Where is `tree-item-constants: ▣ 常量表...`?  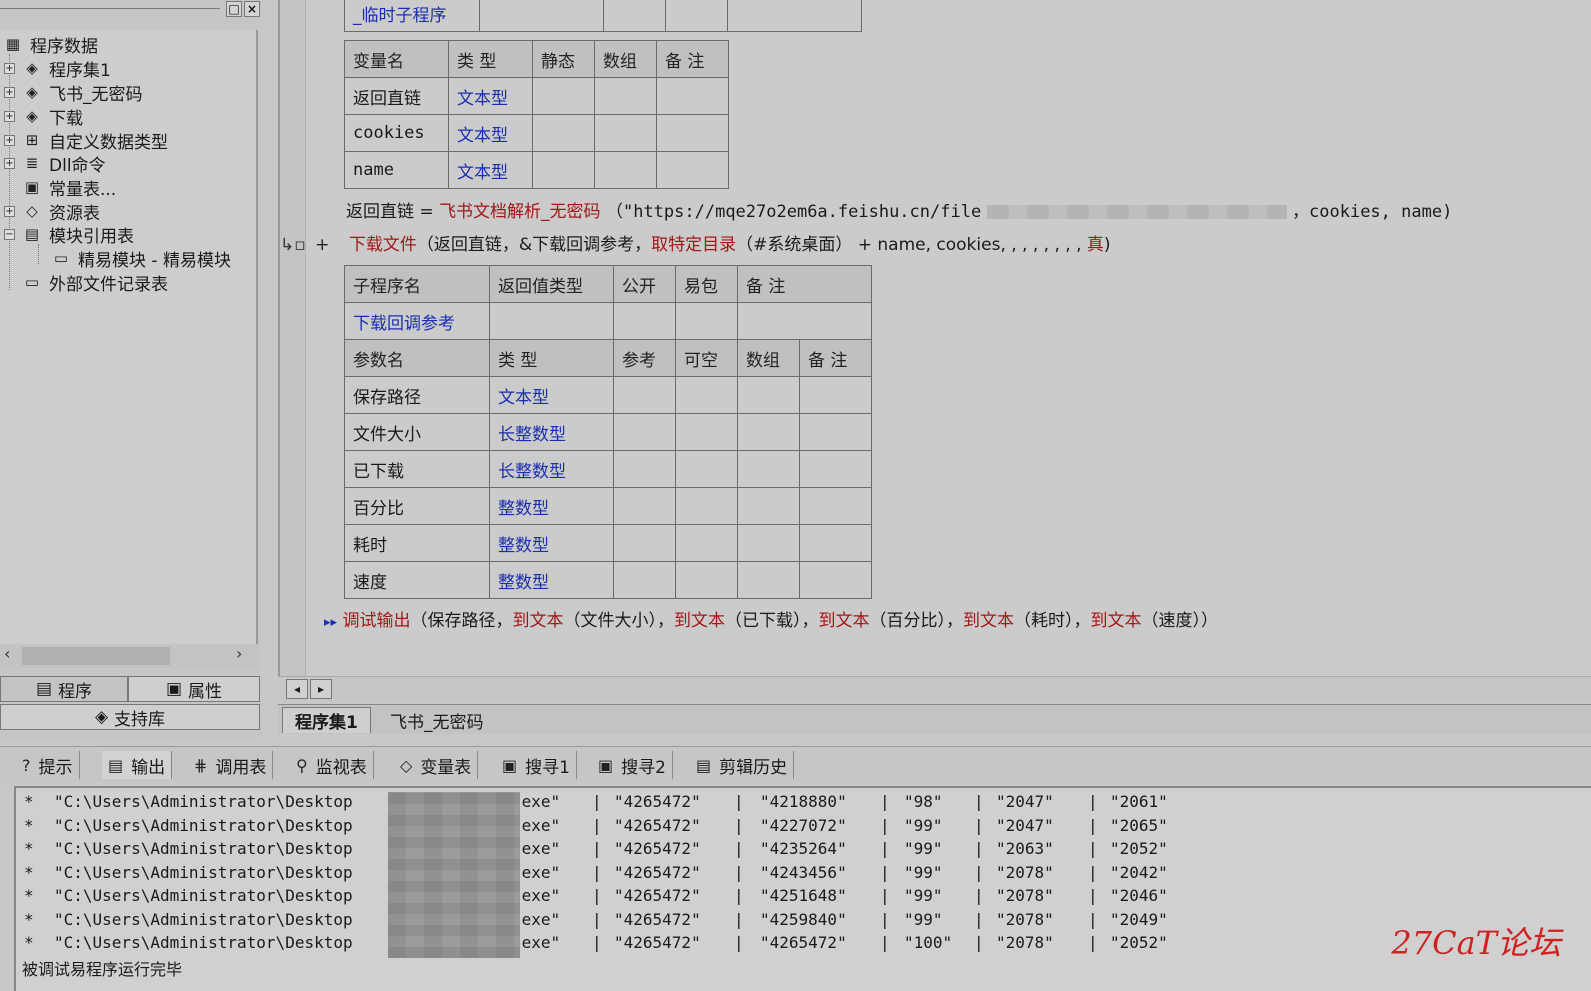 tree-item-constants: ▣ 常量表... is located at coordinates (68, 187).